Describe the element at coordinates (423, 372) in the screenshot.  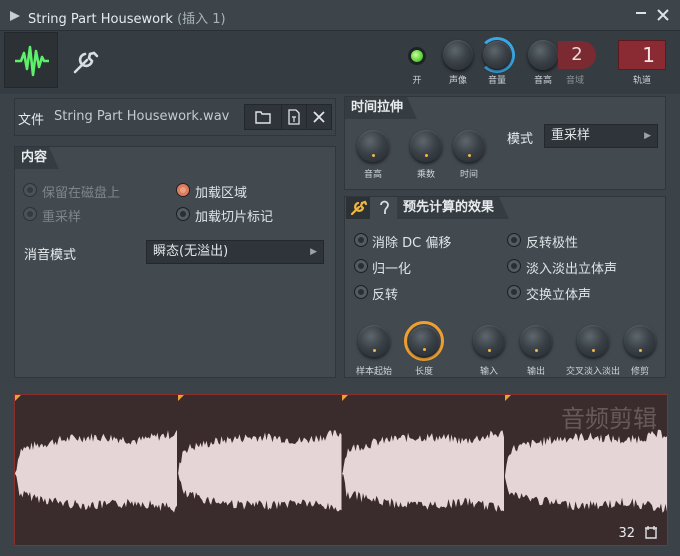
I see `length-label: 长度` at that location.